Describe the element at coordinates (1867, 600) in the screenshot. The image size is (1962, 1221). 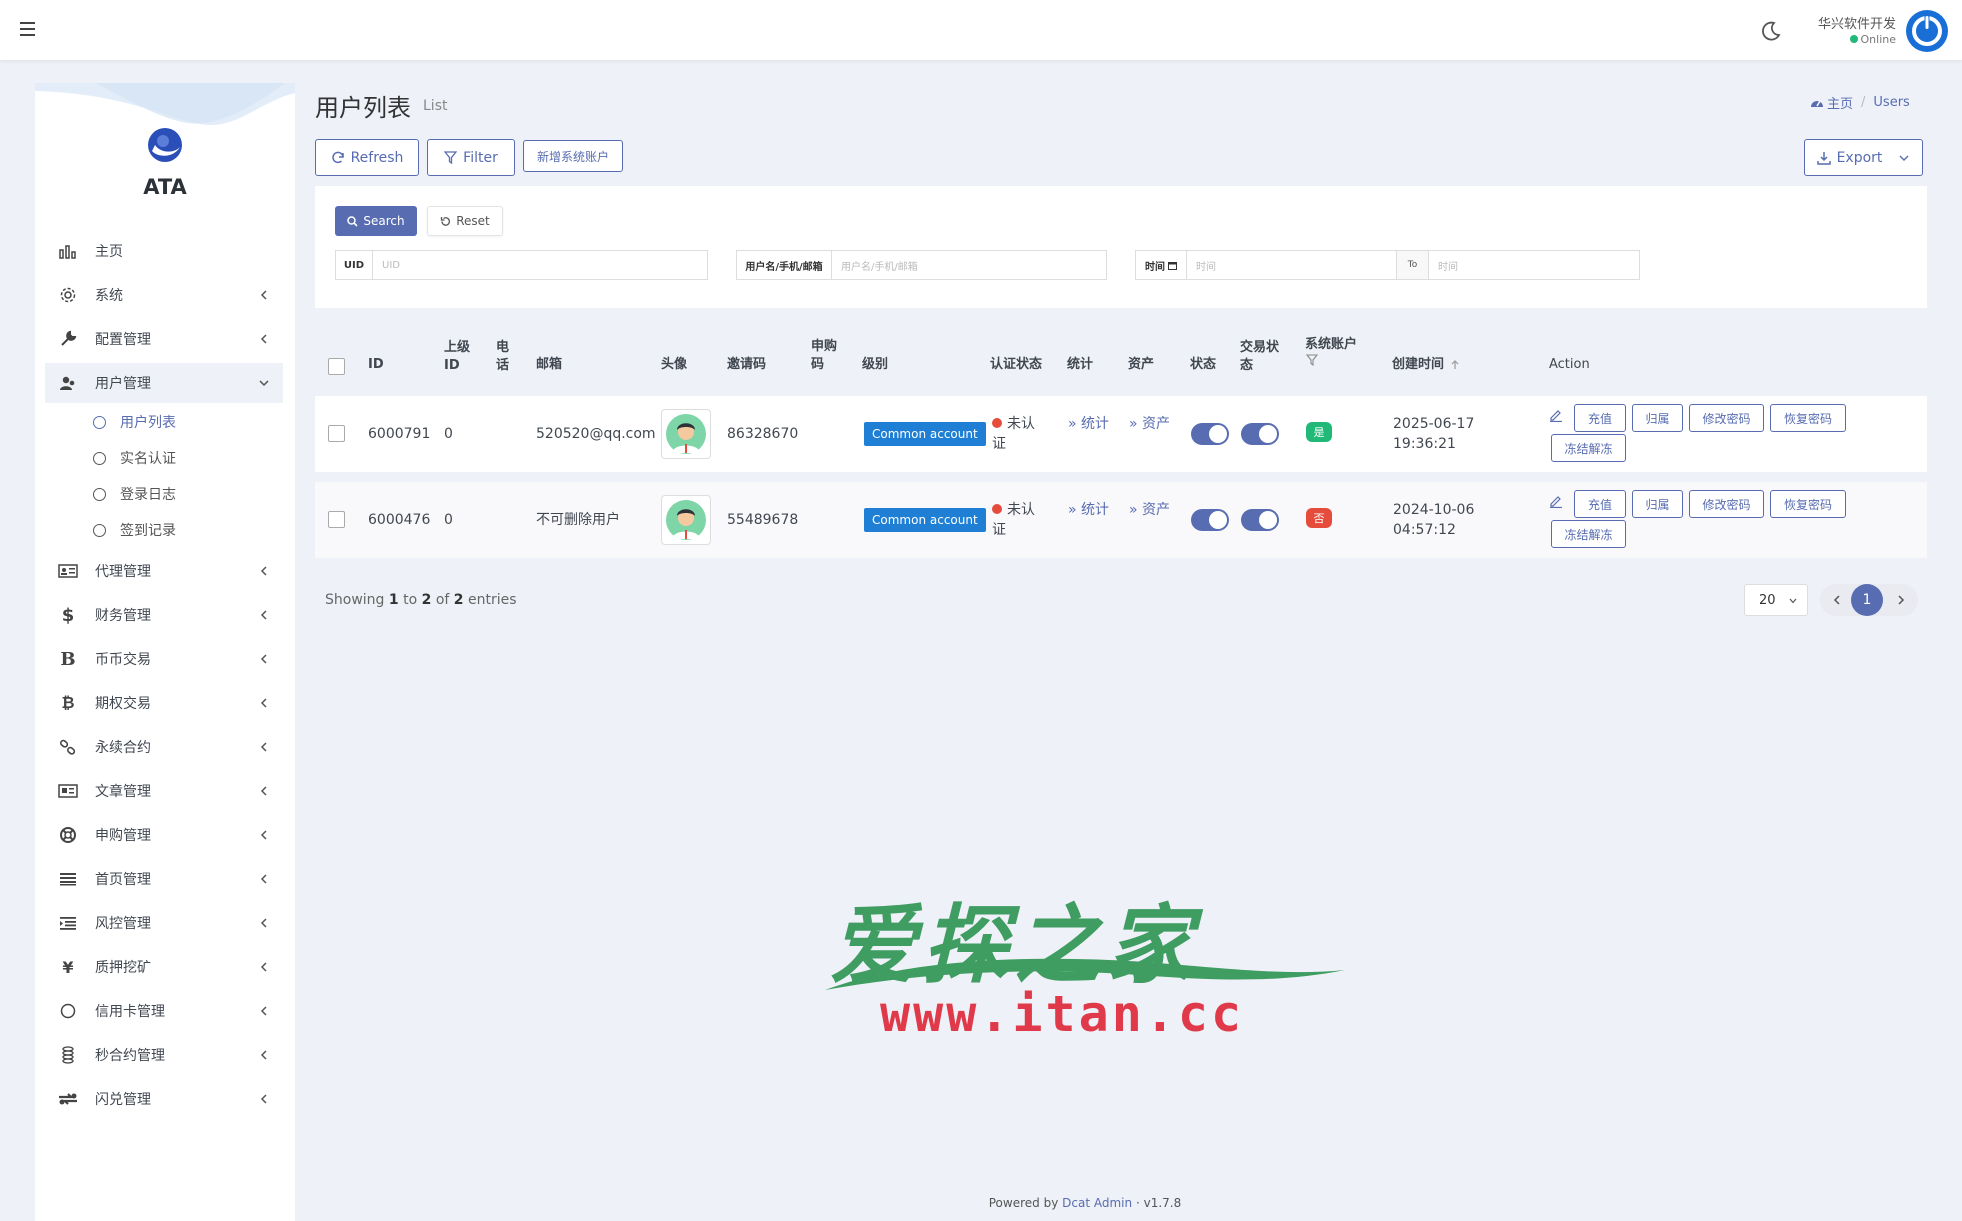
I see `page-button: 1` at that location.